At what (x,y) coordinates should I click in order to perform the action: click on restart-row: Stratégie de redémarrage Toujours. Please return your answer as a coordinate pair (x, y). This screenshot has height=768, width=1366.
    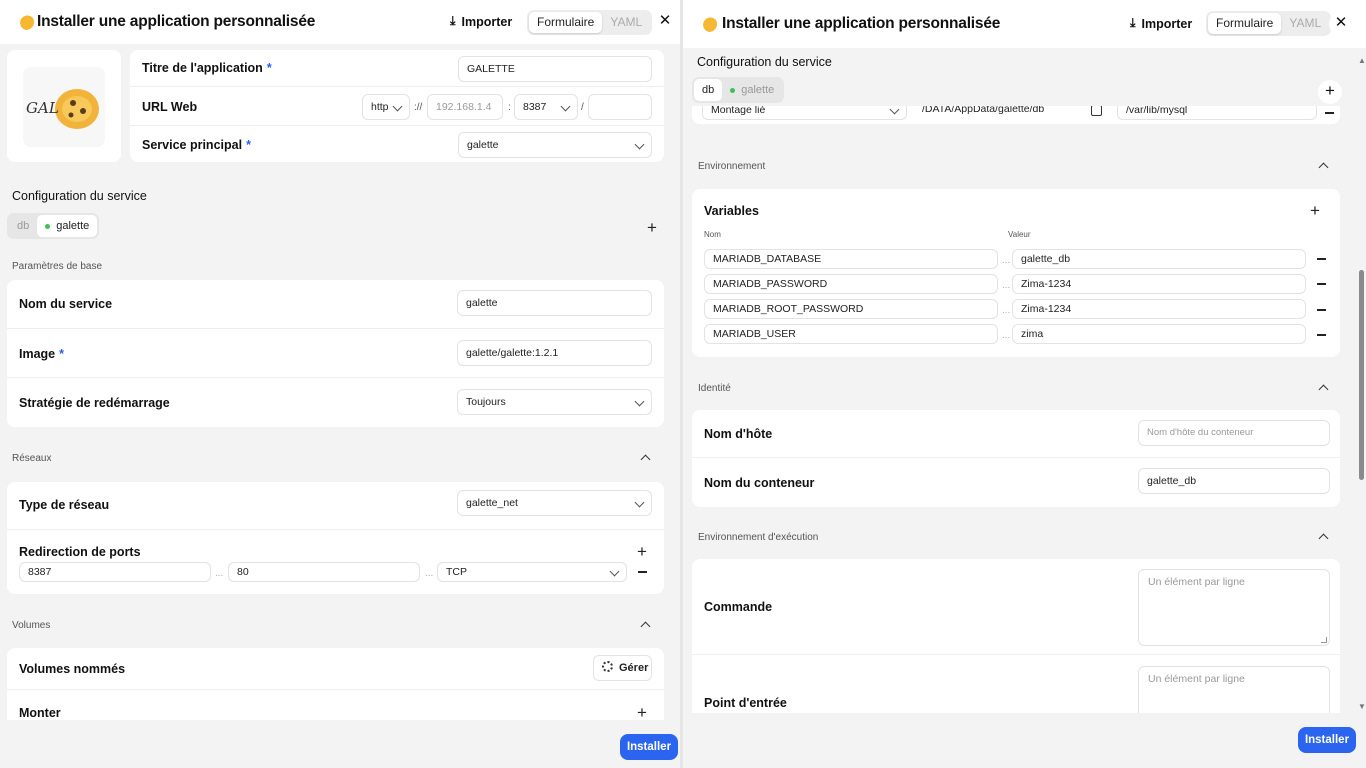
    Looking at the image, I should click on (335, 402).